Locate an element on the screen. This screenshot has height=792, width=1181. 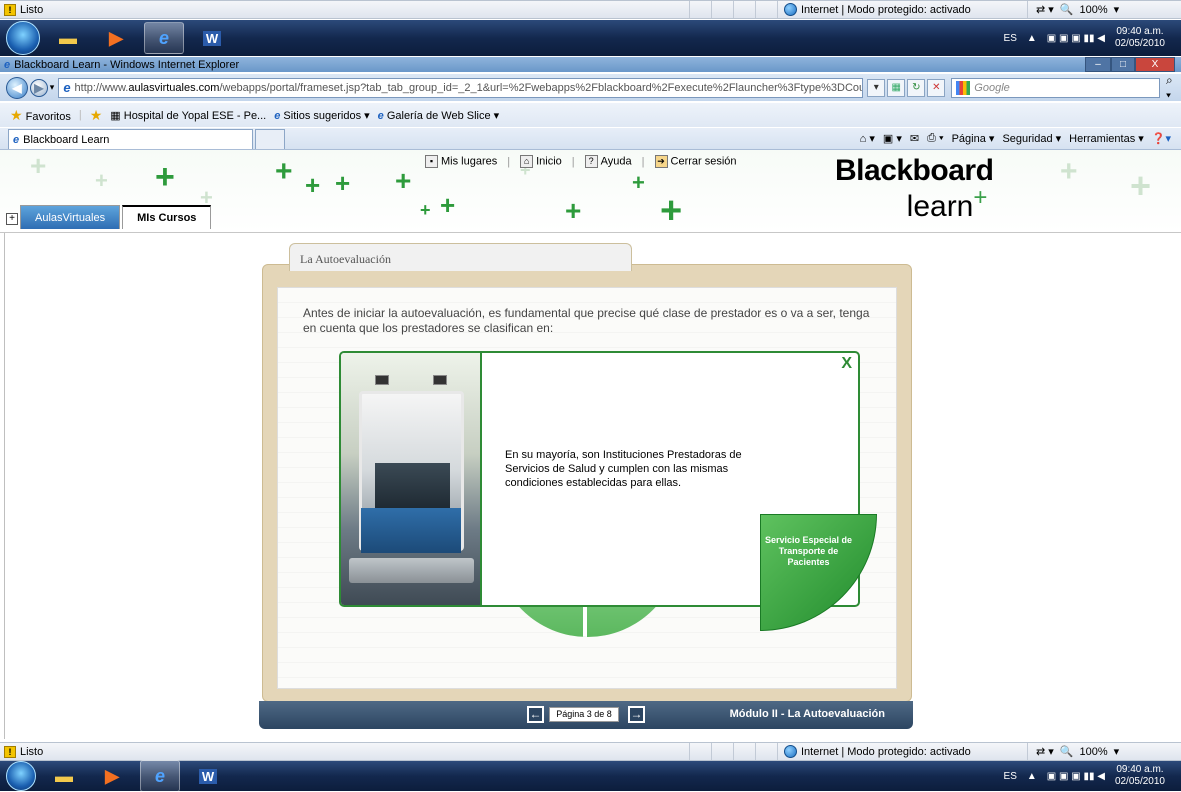
tab-label: MIs Cursos is located at coordinates (167, 218).